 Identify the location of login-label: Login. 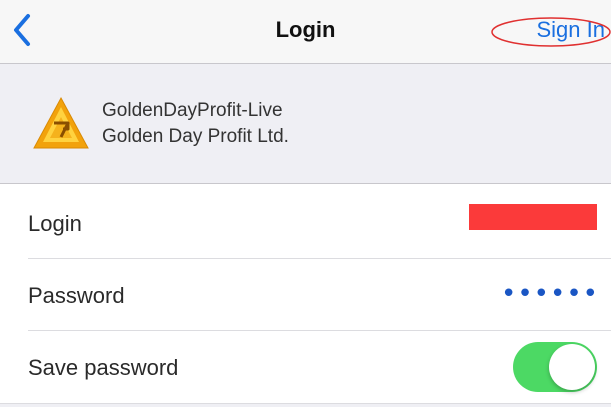
(55, 223).